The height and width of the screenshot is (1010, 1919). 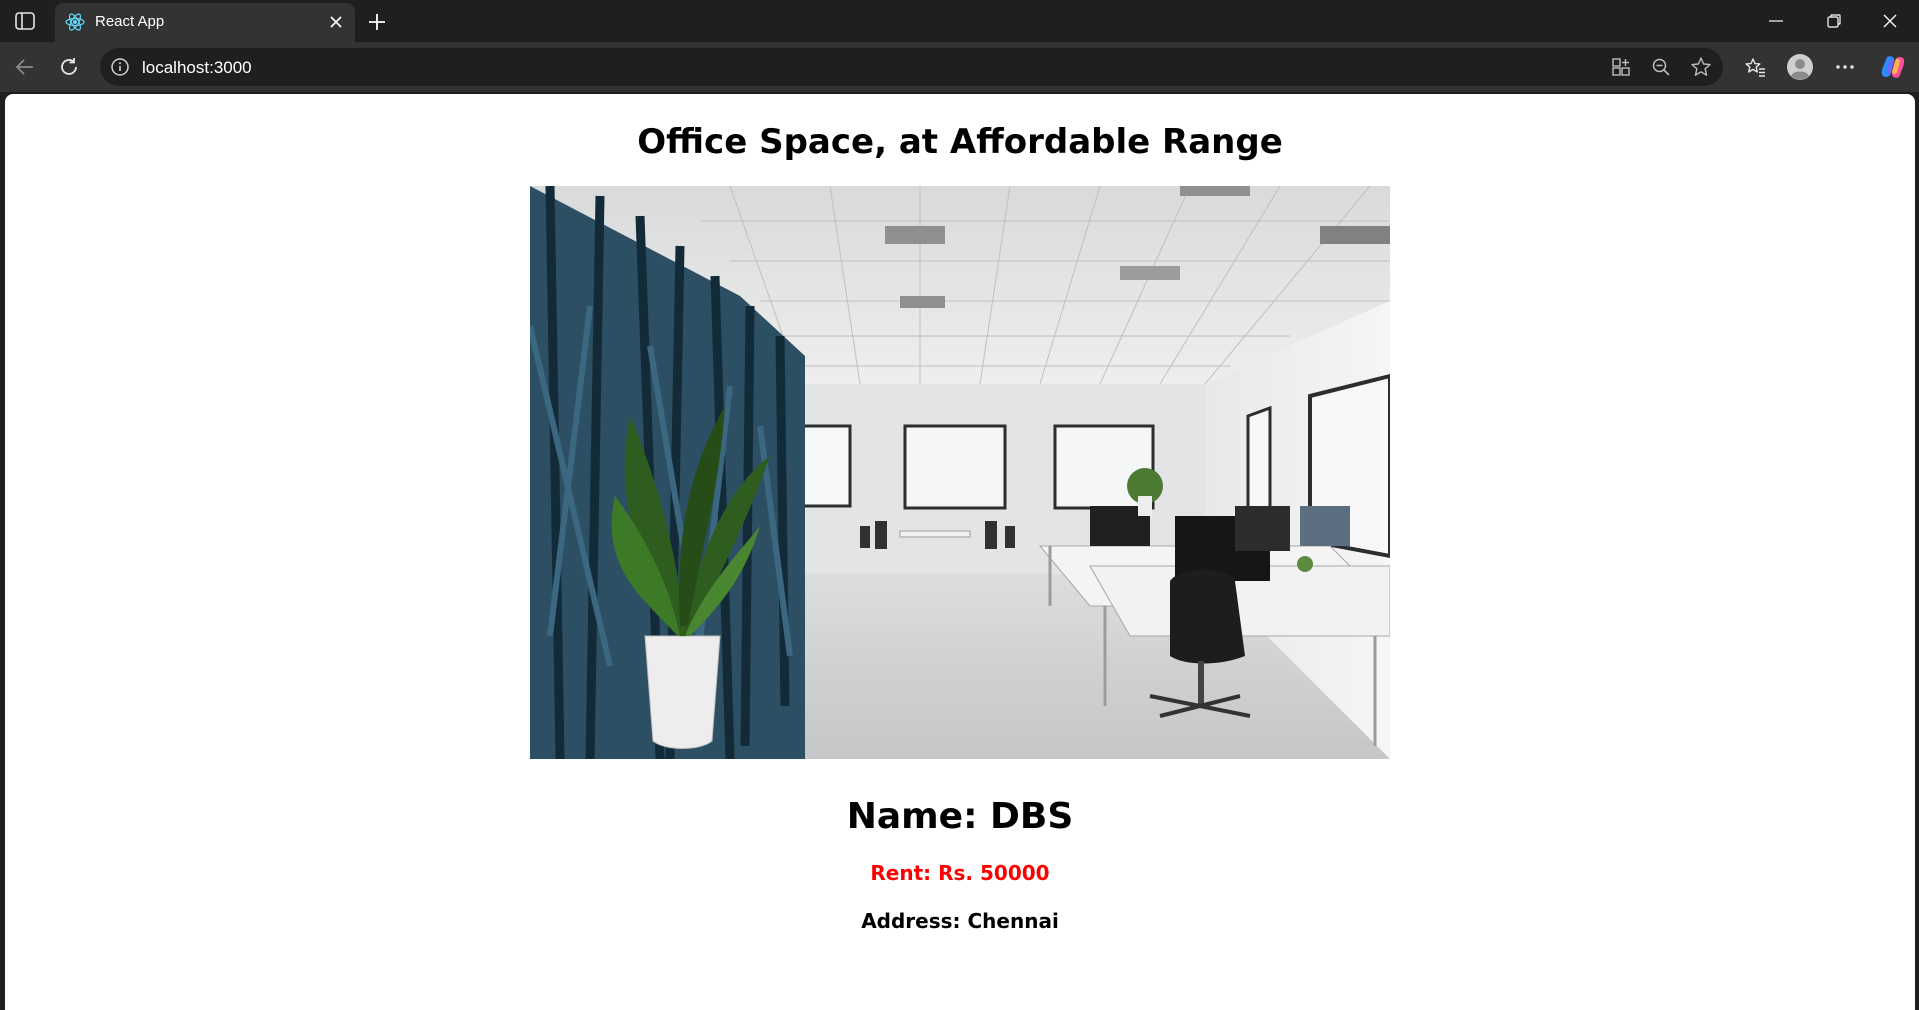 What do you see at coordinates (336, 22) in the screenshot?
I see `tab-close-icon` at bounding box center [336, 22].